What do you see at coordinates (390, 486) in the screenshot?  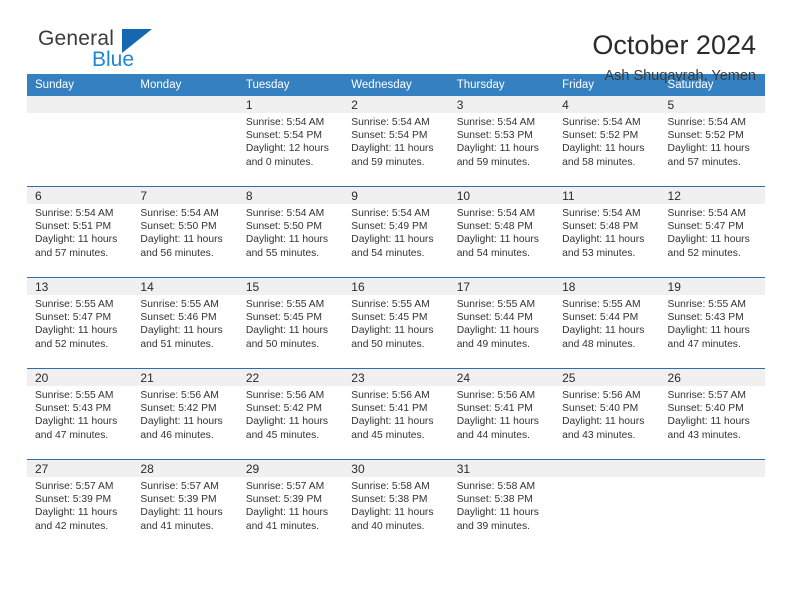 I see `sunrise-text: Sunrise: 5:58 AM` at bounding box center [390, 486].